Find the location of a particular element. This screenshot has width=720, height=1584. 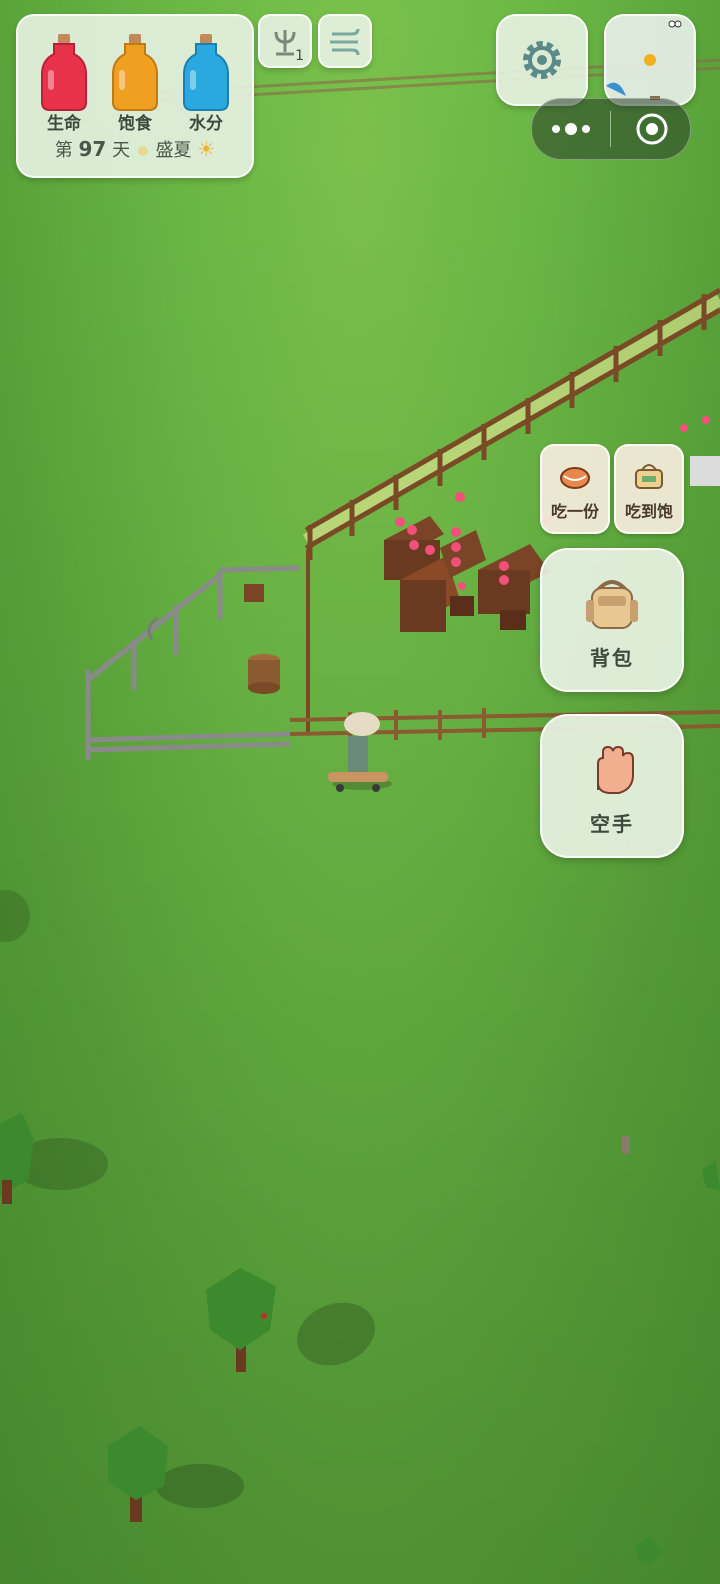

health-bottle is located at coordinates (64, 72).